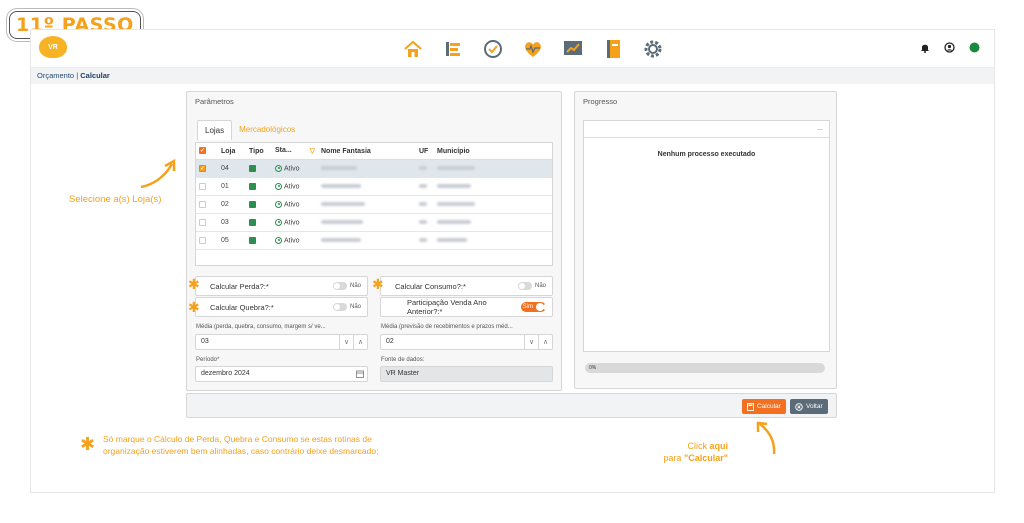 The image size is (1024, 523). What do you see at coordinates (466, 342) in the screenshot?
I see `media2-select: 02 ∨ ∧` at bounding box center [466, 342].